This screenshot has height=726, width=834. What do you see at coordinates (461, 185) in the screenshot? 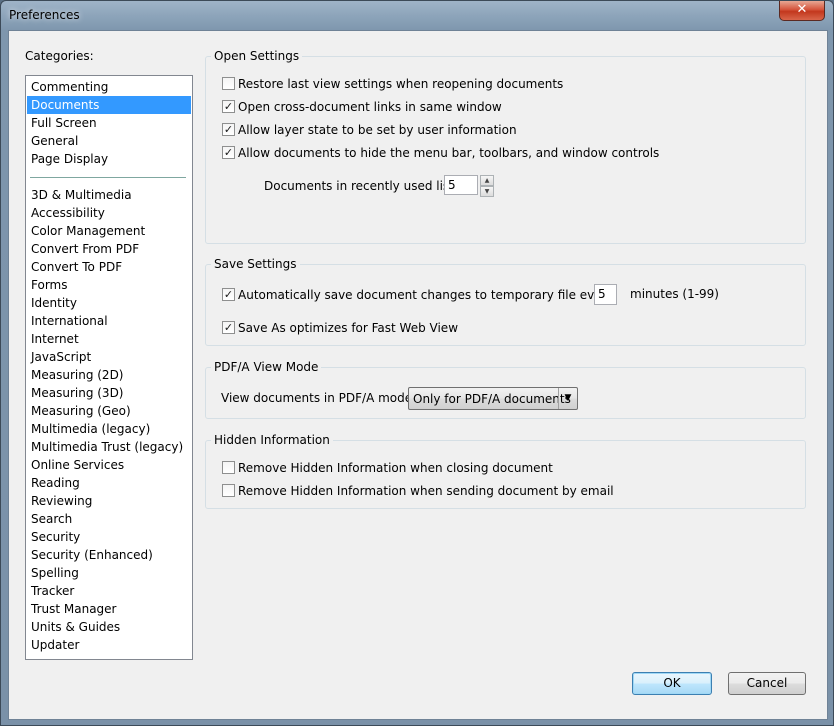
I see `recent-list-input: 5` at bounding box center [461, 185].